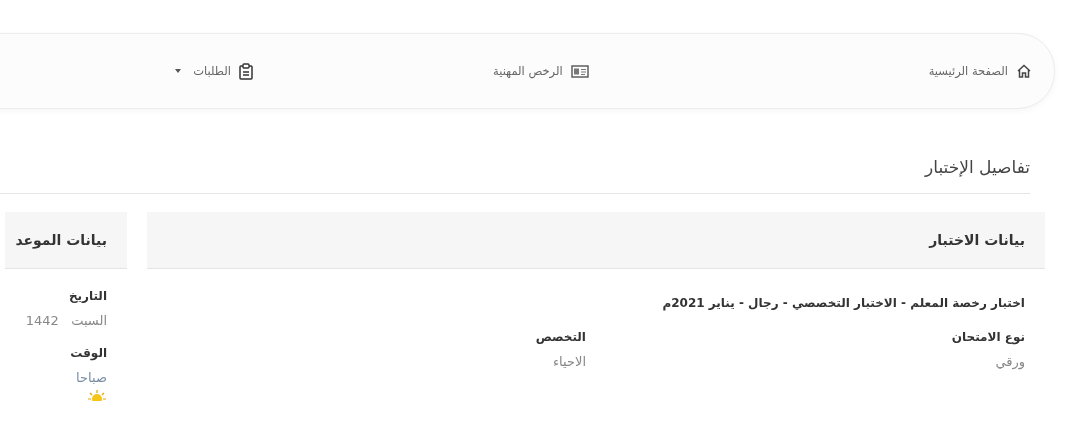 The width and height of the screenshot is (1080, 442). What do you see at coordinates (66, 320) in the screenshot?
I see `field-value: السبت 1442` at bounding box center [66, 320].